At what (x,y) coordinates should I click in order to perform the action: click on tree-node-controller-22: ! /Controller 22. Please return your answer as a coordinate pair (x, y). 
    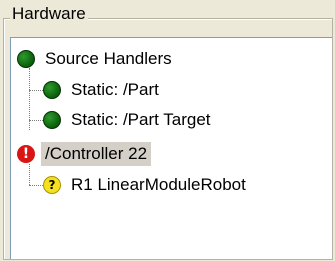
    Looking at the image, I should click on (84, 154).